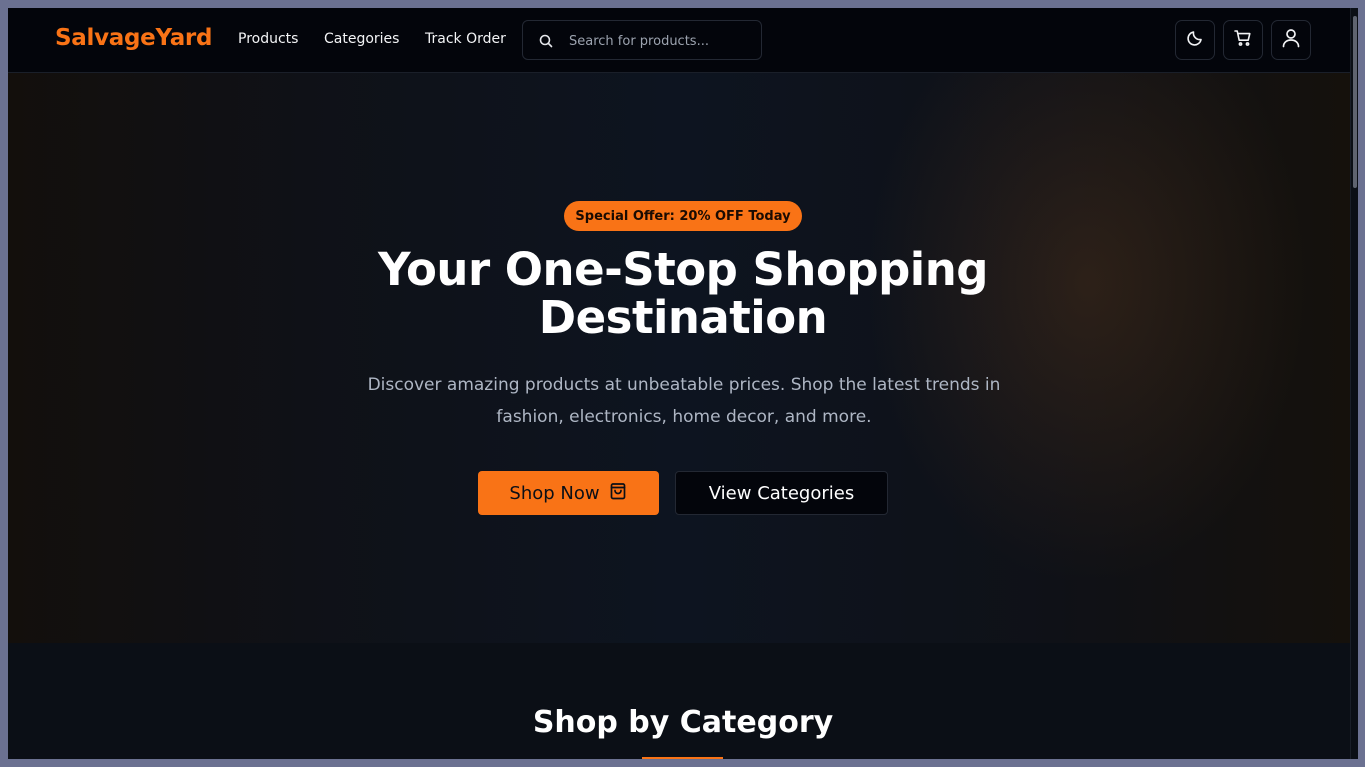  I want to click on search-input, so click(659, 41).